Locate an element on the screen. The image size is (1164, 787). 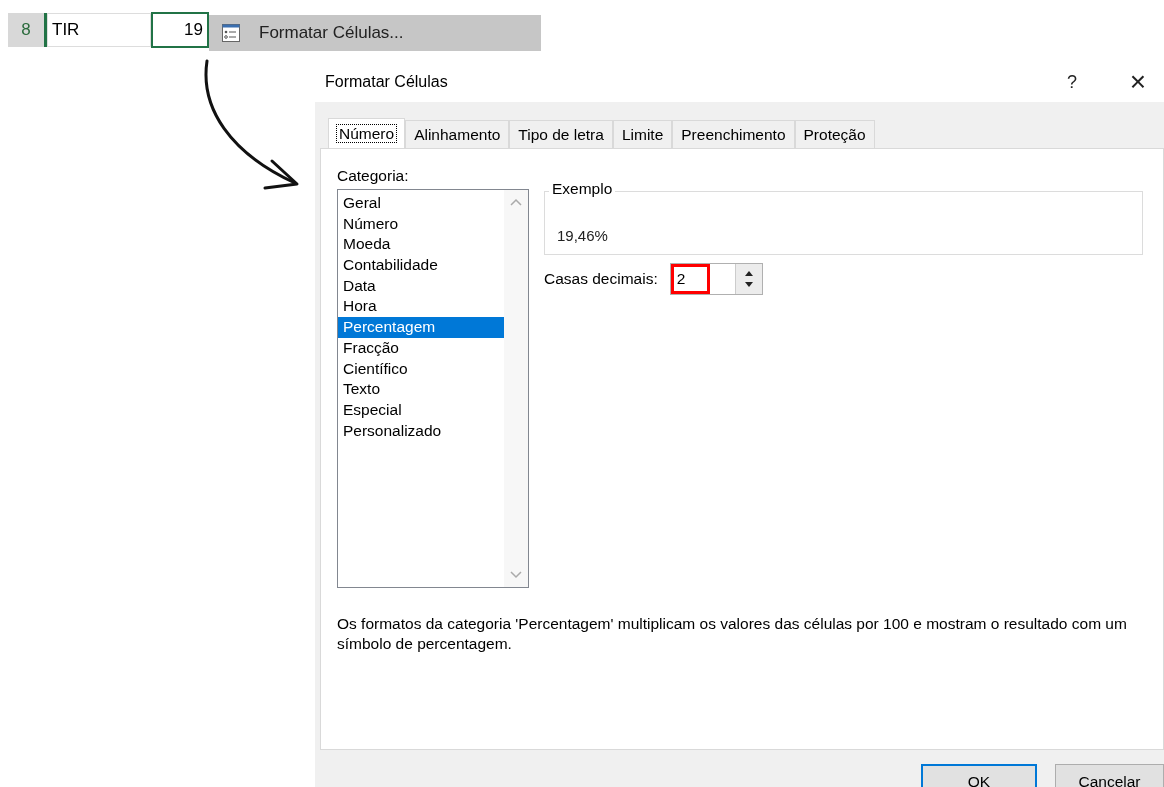
category-item: Especial is located at coordinates (421, 410).